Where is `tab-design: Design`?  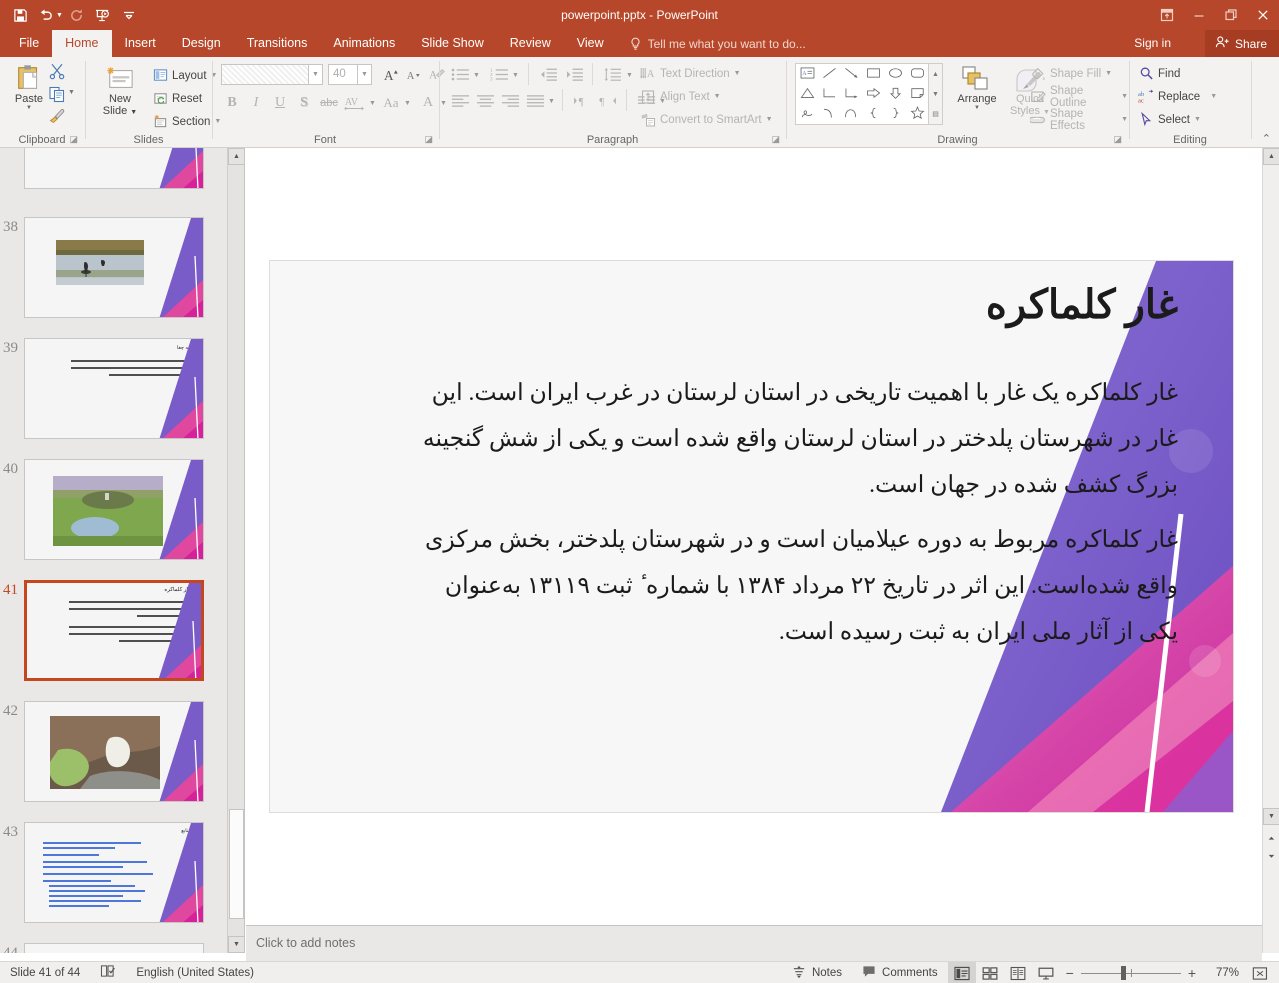 tab-design: Design is located at coordinates (201, 43).